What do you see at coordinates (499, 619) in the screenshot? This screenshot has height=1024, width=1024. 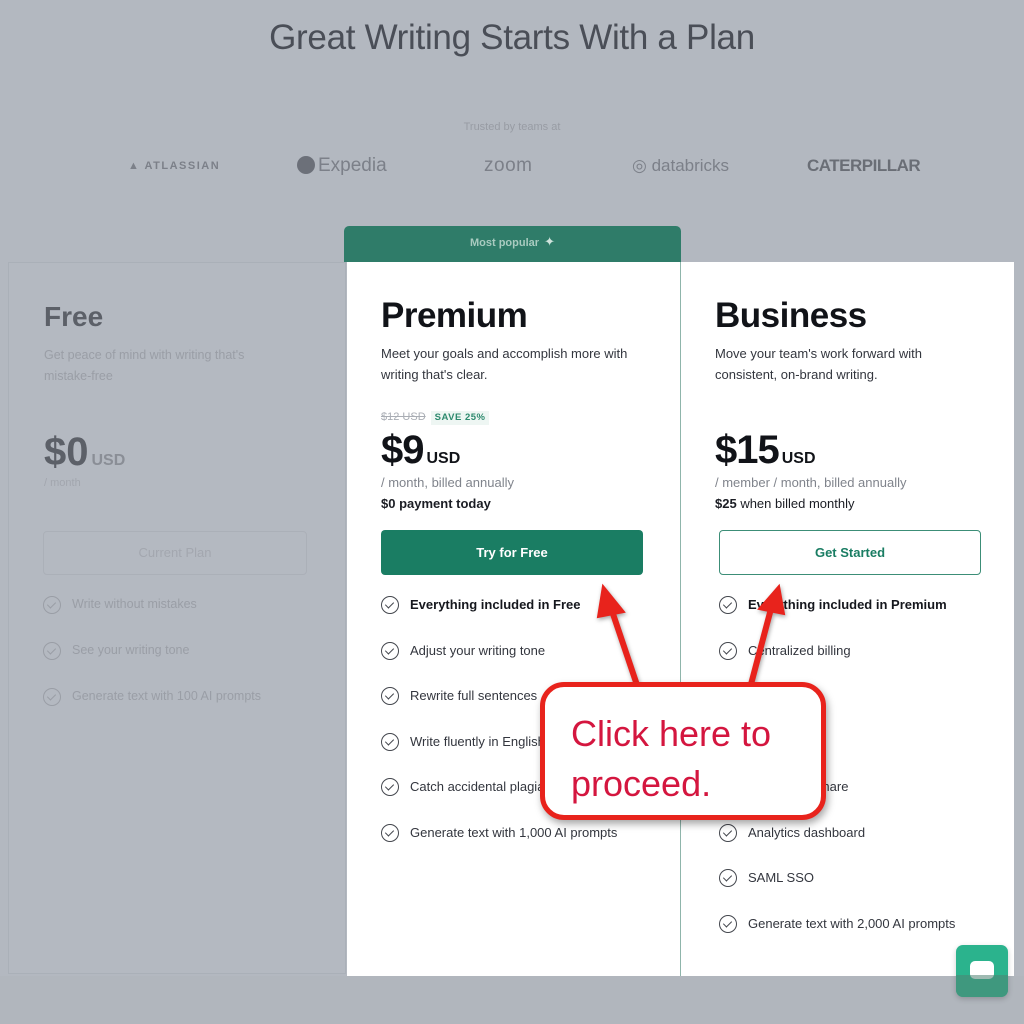 I see `feature-item: Everything included in Free` at bounding box center [499, 619].